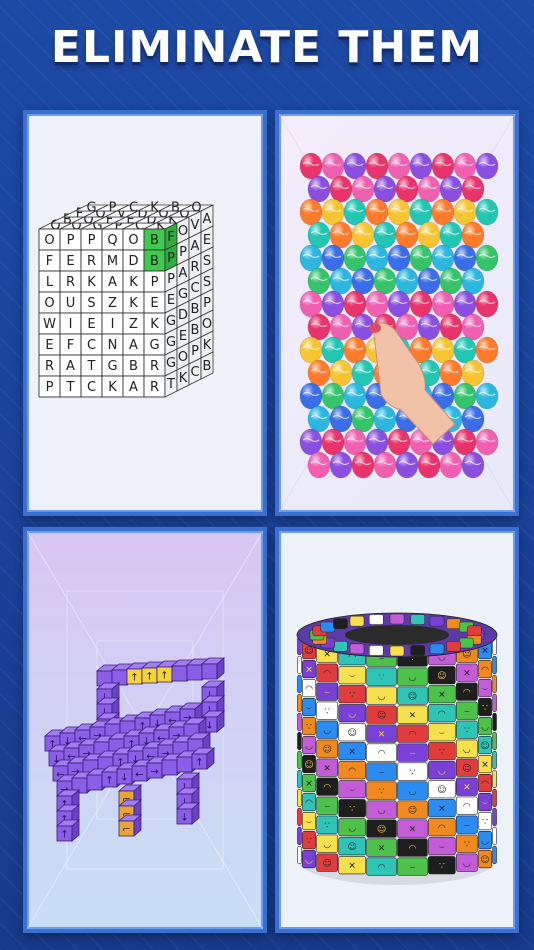 This screenshot has height=950, width=534. What do you see at coordinates (267, 47) in the screenshot?
I see `page-title: ELIMINATE THEM` at bounding box center [267, 47].